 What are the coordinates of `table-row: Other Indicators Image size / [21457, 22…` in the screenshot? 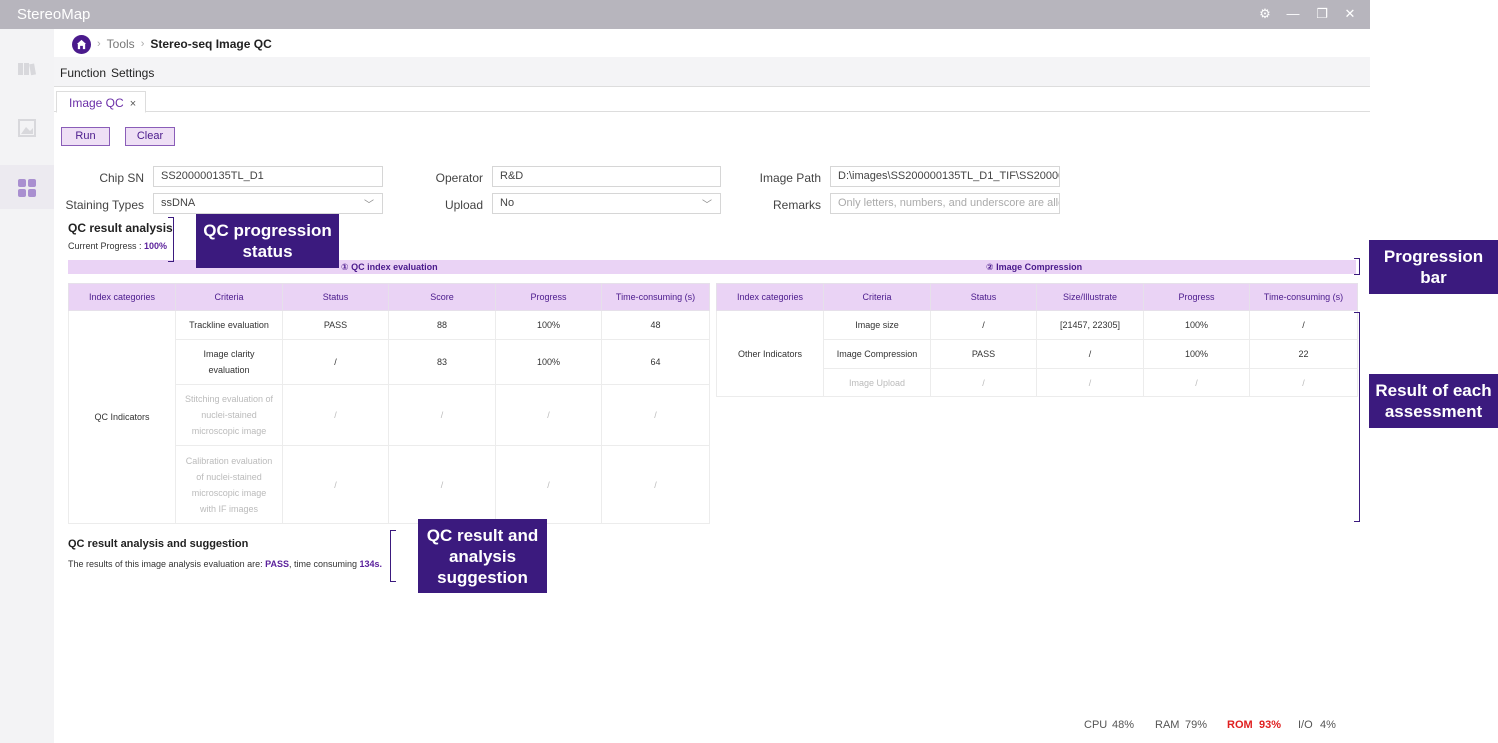 It's located at (1037, 353).